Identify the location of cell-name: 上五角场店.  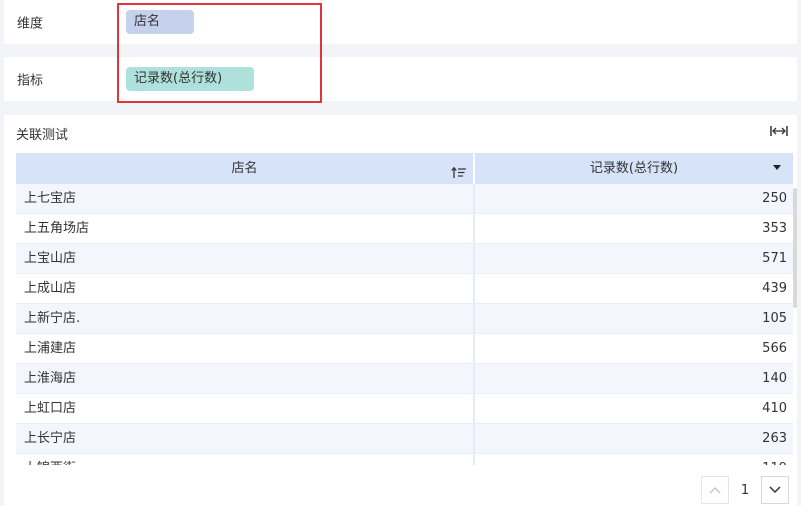
(245, 228).